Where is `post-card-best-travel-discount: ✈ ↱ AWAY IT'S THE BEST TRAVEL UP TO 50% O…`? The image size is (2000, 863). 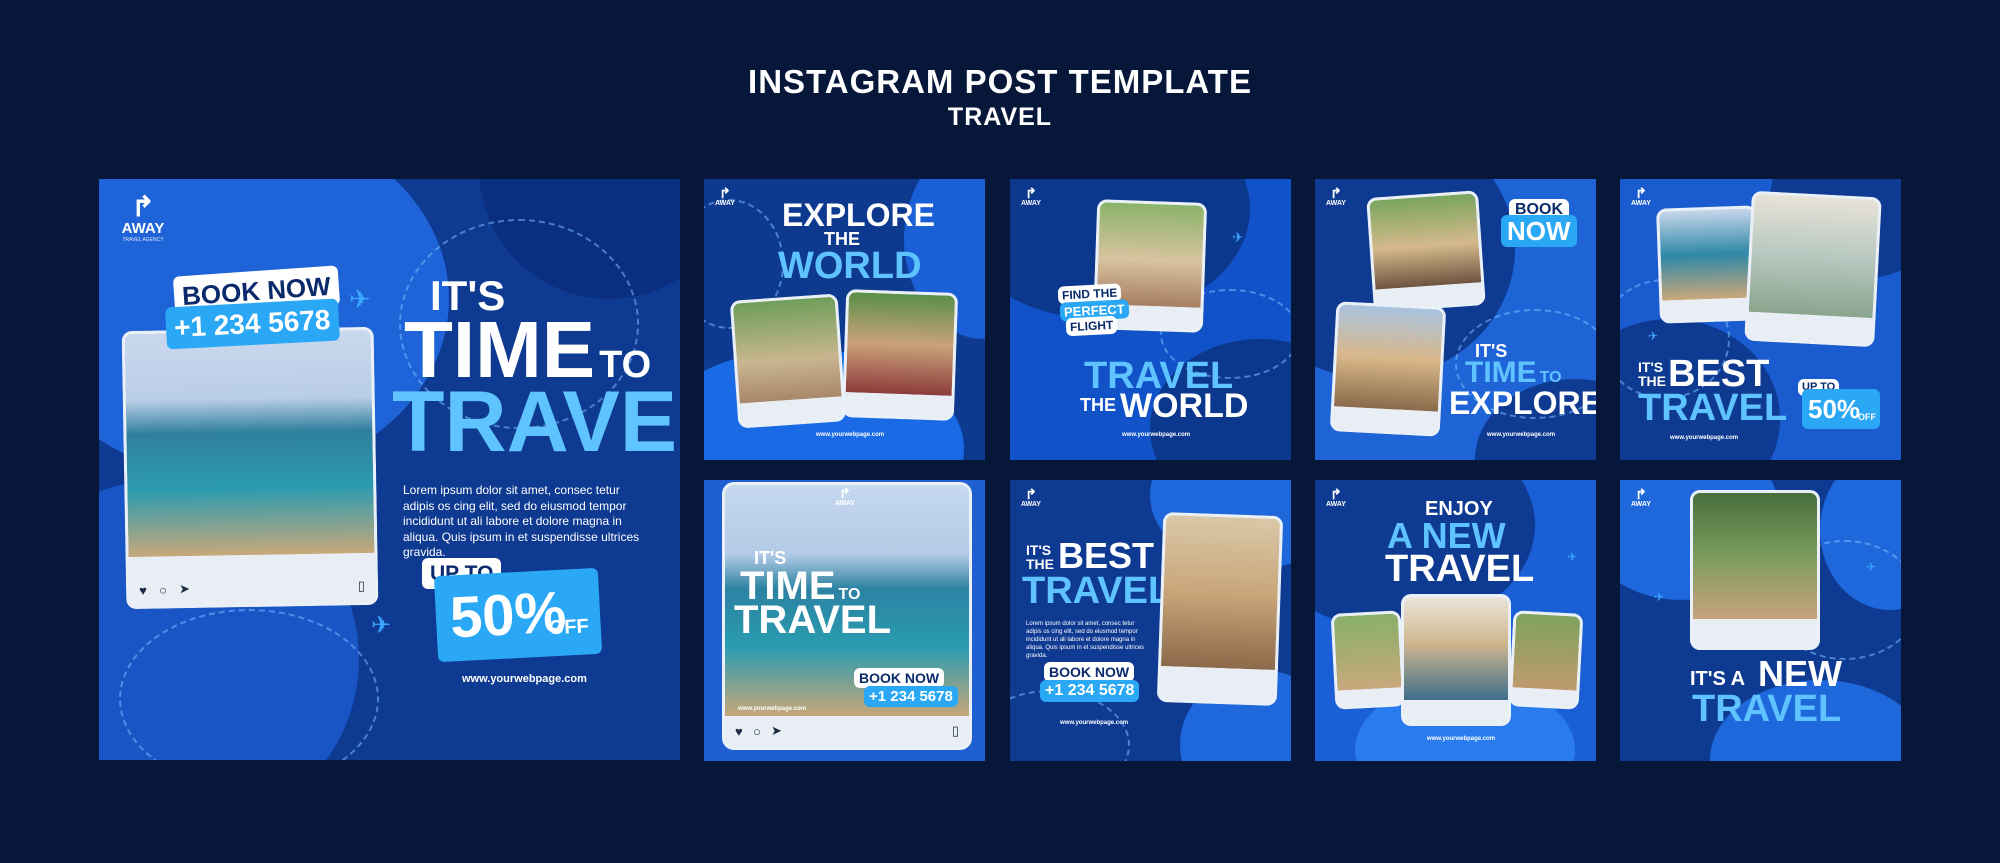
post-card-best-travel-discount: ✈ ↱ AWAY IT'S THE BEST TRAVEL UP TO 50% O… is located at coordinates (1760, 319).